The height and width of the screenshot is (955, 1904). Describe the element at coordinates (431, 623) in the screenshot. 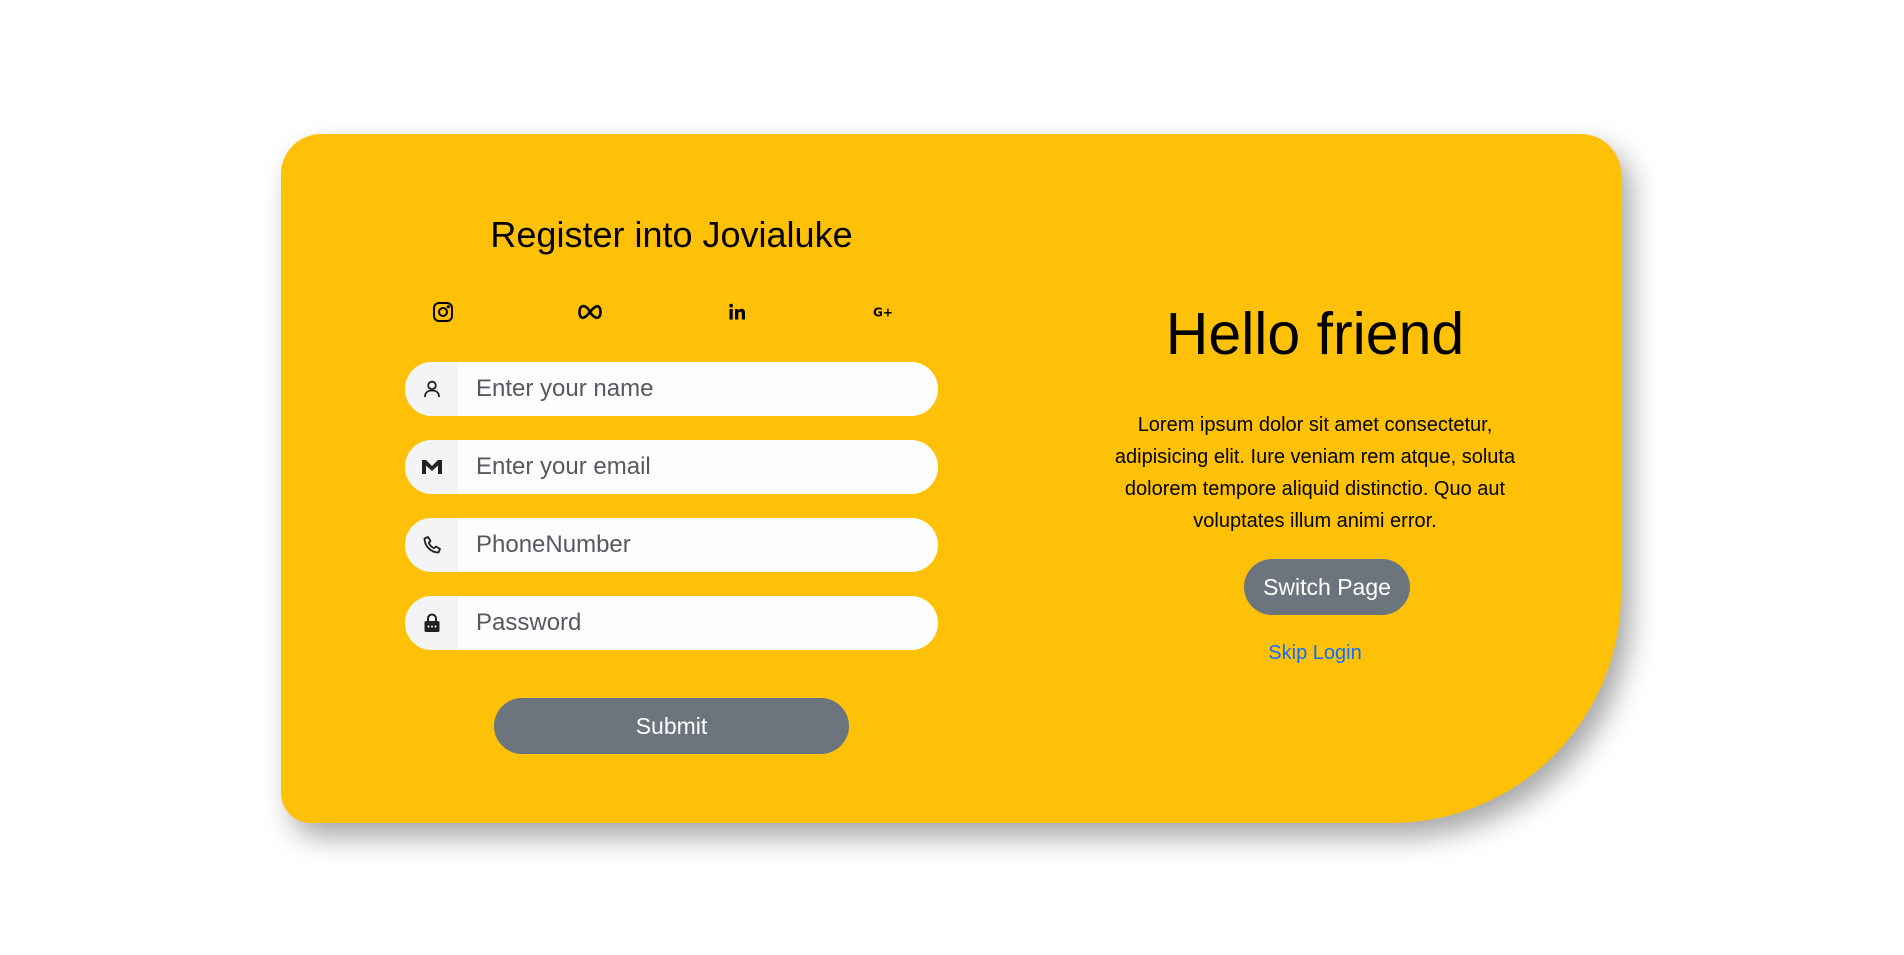

I see `lock-icon` at that location.